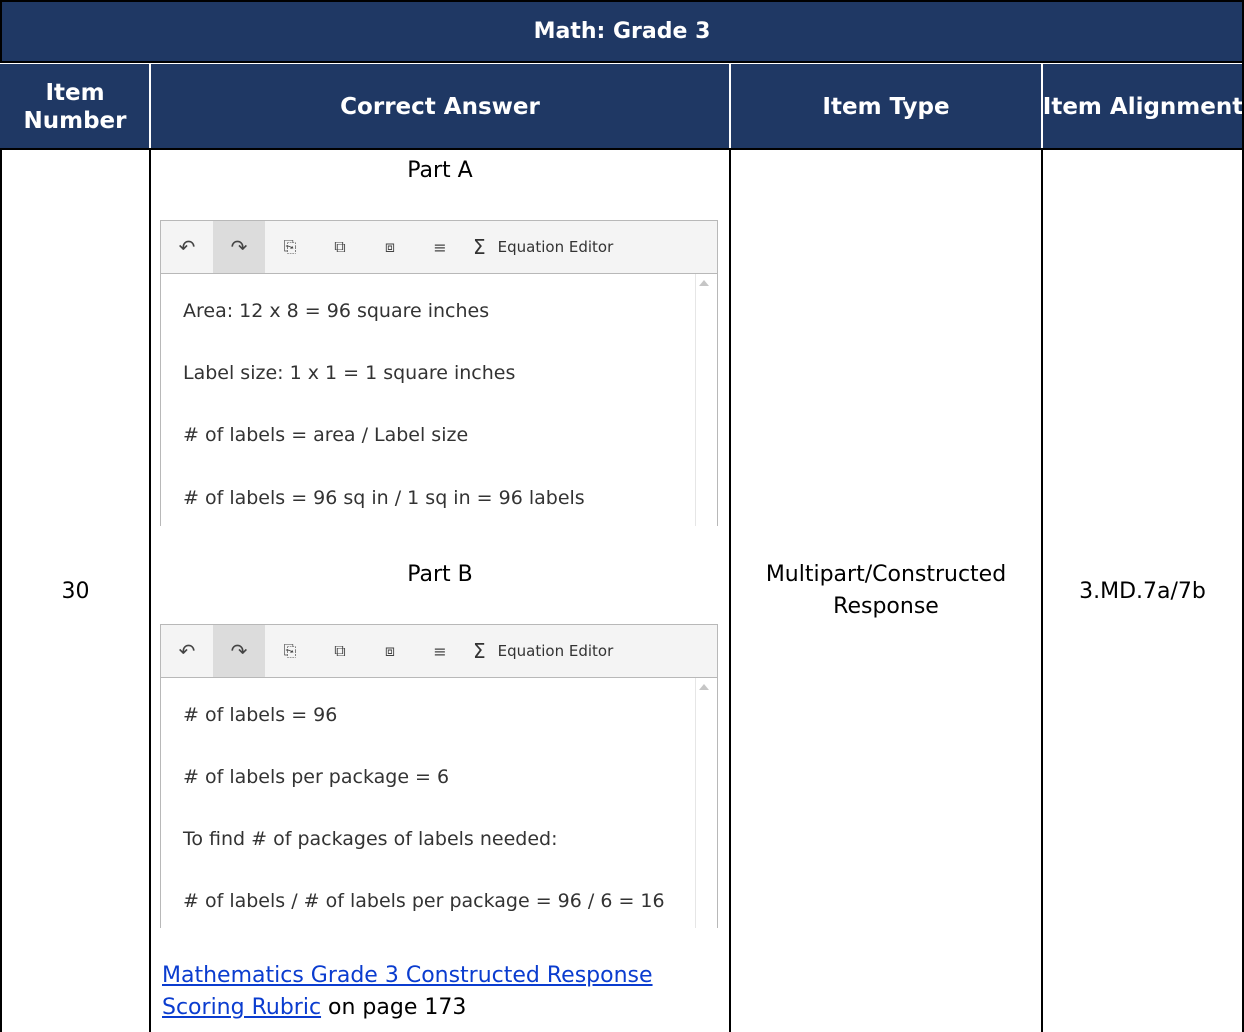 This screenshot has height=1032, width=1244. Describe the element at coordinates (326, 435) in the screenshot. I see `editor-line: # of labels = area / Label size` at that location.